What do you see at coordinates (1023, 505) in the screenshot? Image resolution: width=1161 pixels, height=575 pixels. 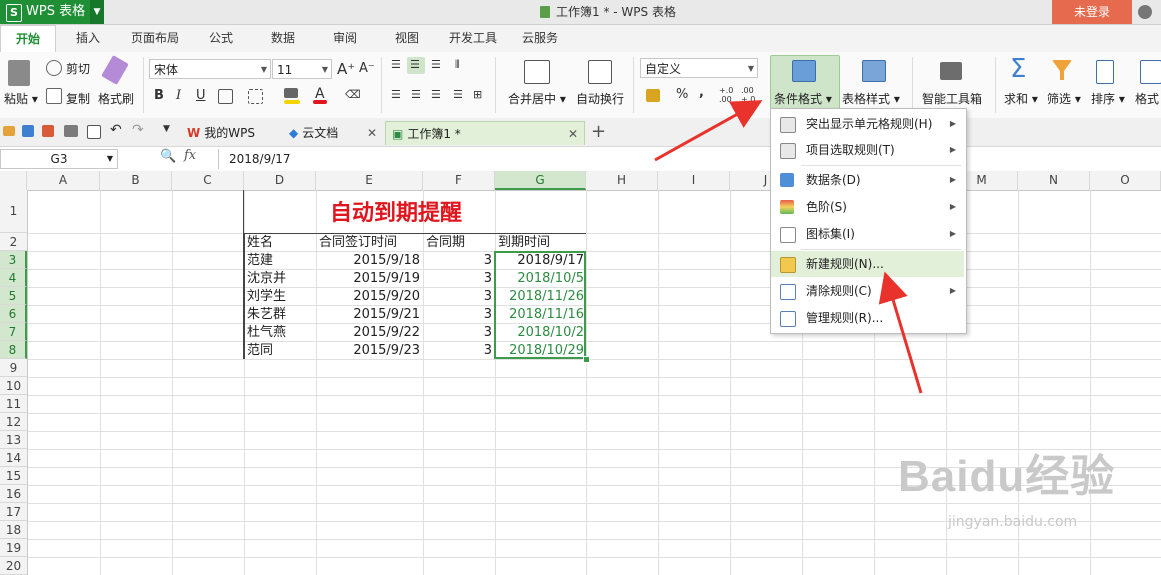 I see `baidu-watermark: Baidu经验 jingyan.baidu.com` at bounding box center [1023, 505].